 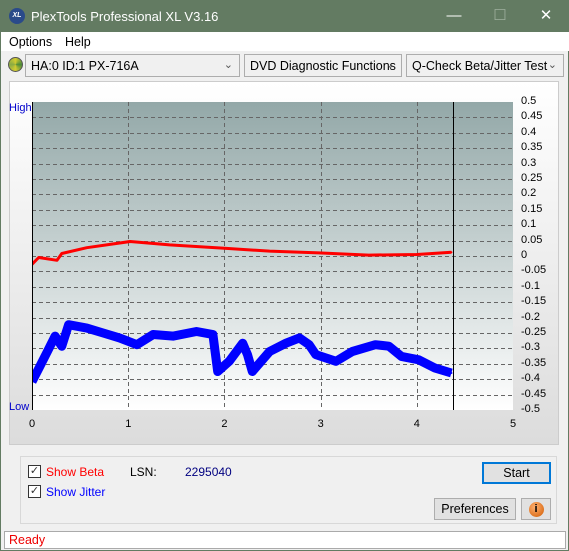 What do you see at coordinates (285, 16) in the screenshot?
I see `title-bar: XL PlexTools Professional XL V3.16 — ☐ ✕` at bounding box center [285, 16].